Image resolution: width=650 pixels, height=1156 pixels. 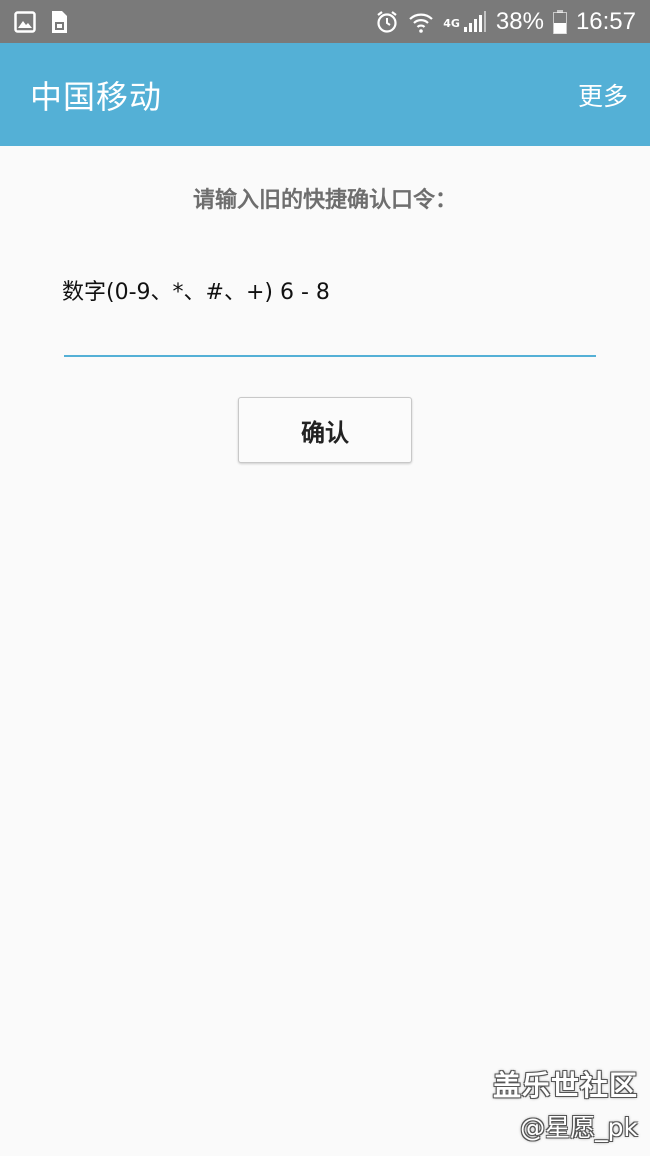 I want to click on prompt-label: 请输入旧的快捷确认口令：, so click(x=324, y=200).